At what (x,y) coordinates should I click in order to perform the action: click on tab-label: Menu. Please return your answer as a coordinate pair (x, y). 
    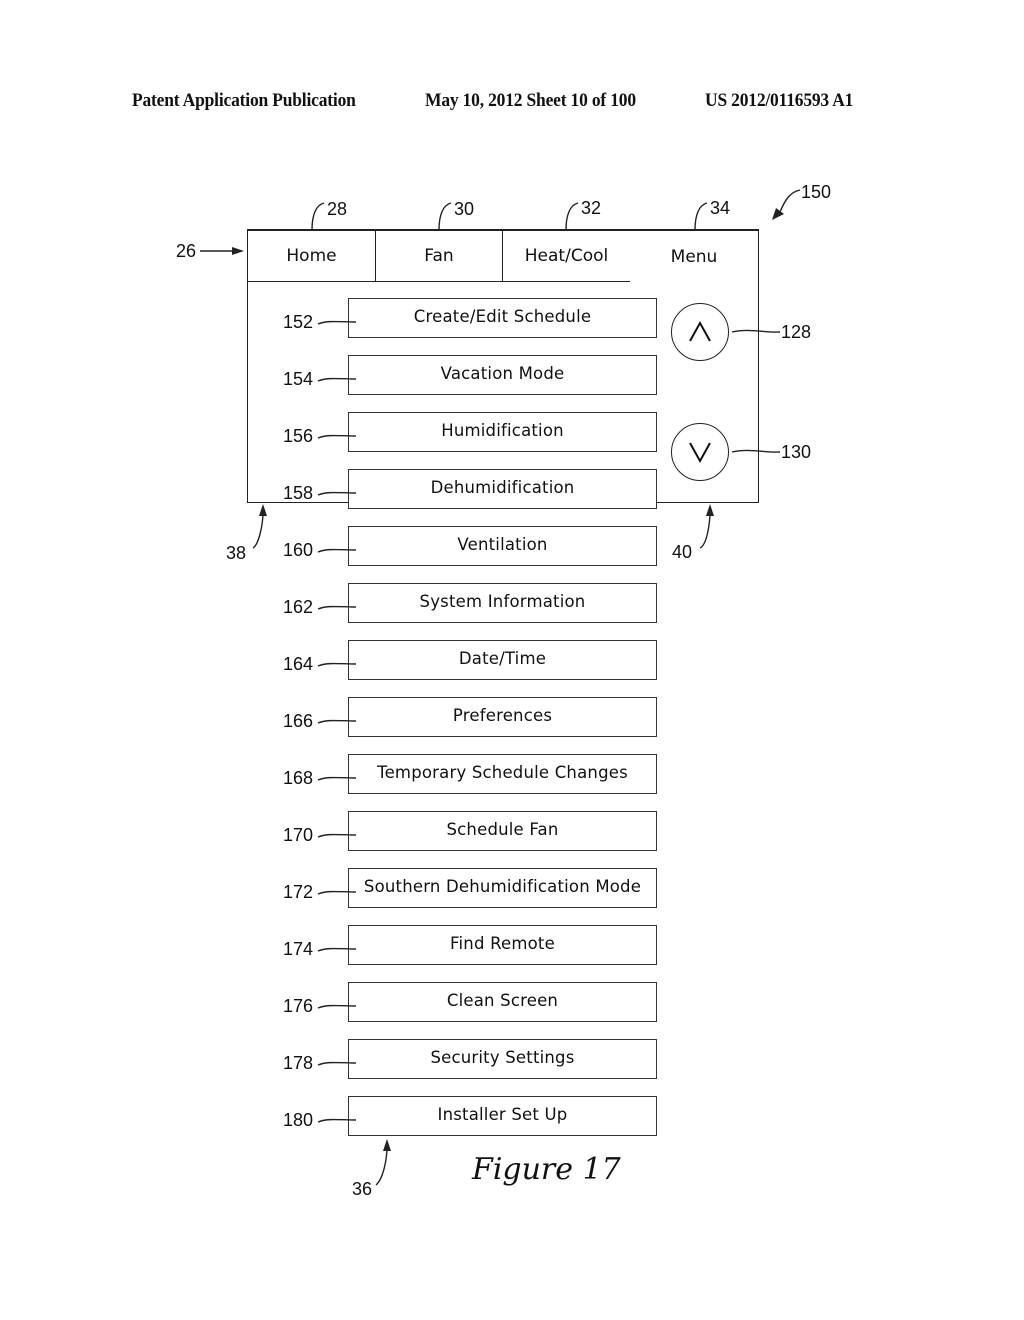
    Looking at the image, I should click on (694, 256).